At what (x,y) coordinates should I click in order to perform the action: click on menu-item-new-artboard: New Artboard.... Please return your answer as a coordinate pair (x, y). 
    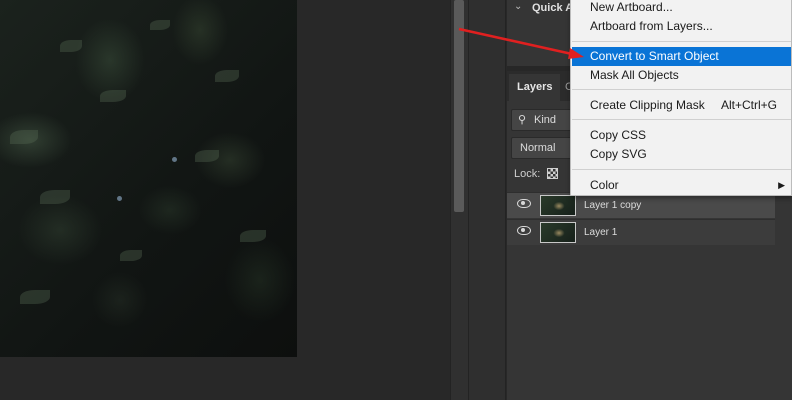
    Looking at the image, I should click on (681, 8).